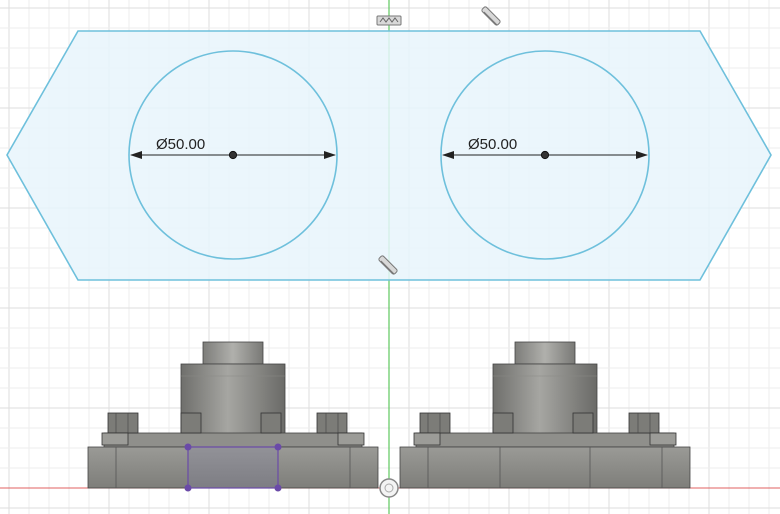 This screenshot has width=780, height=514. Describe the element at coordinates (491, 16) in the screenshot. I see `parallel-constraint-icon` at that location.